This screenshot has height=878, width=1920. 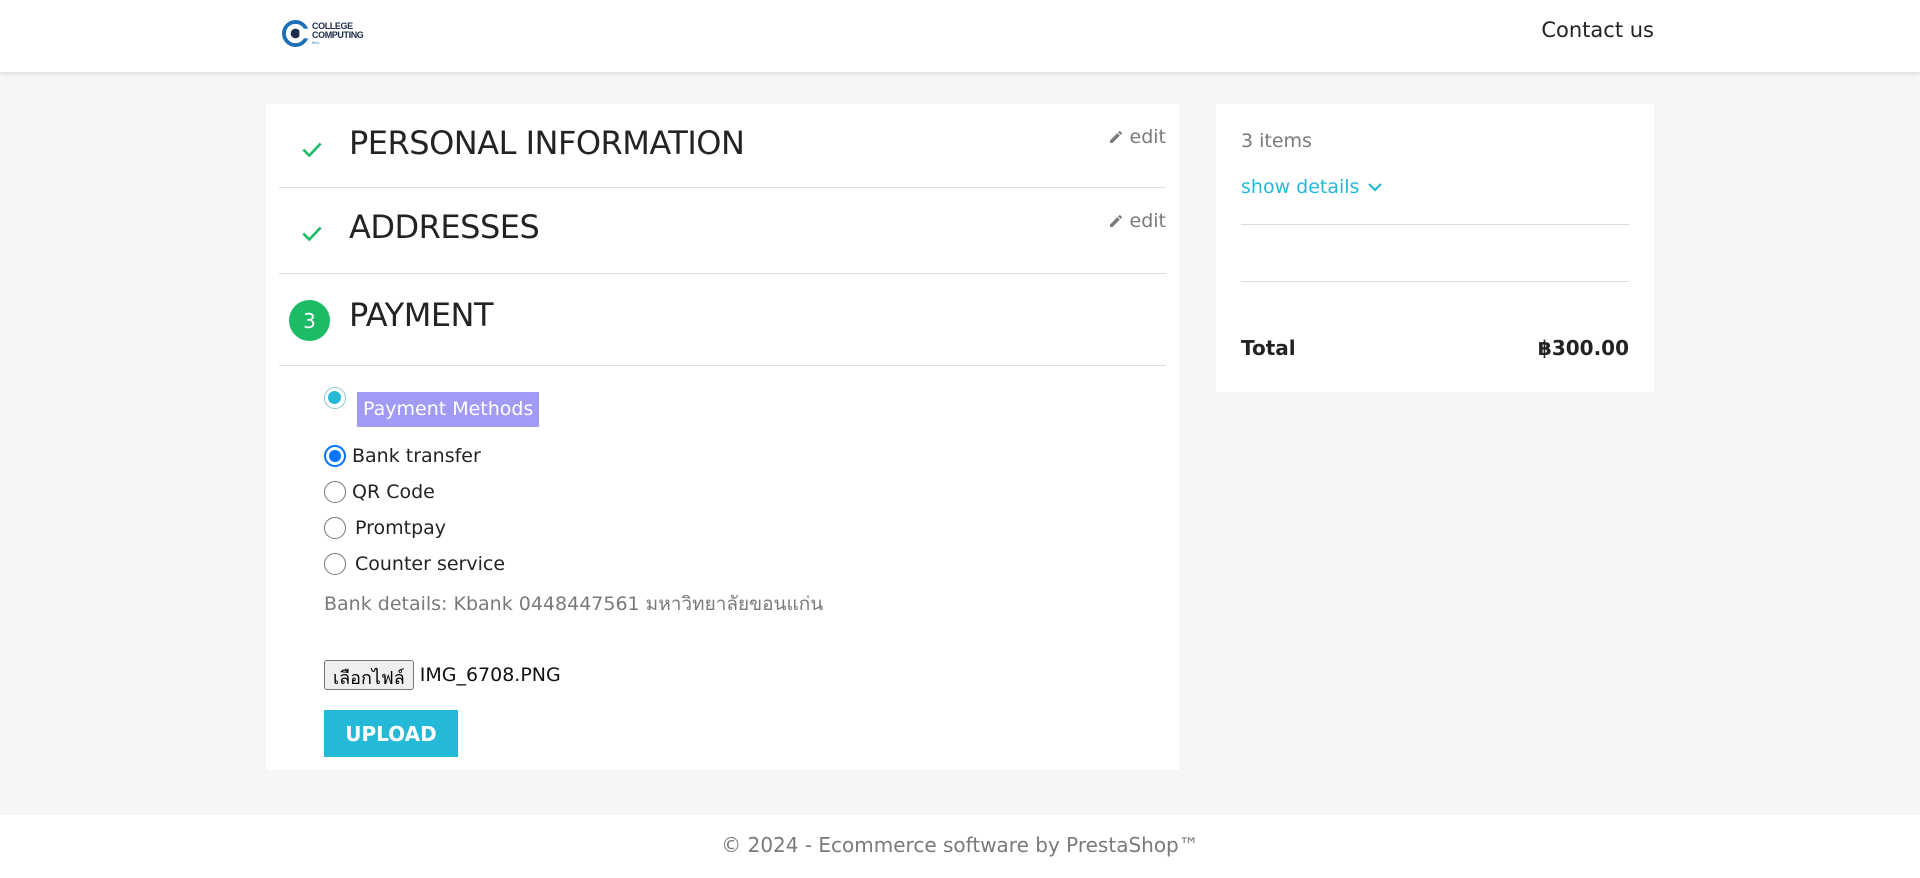 I want to click on step-title: PERSONAL INFORMATION, so click(x=547, y=143).